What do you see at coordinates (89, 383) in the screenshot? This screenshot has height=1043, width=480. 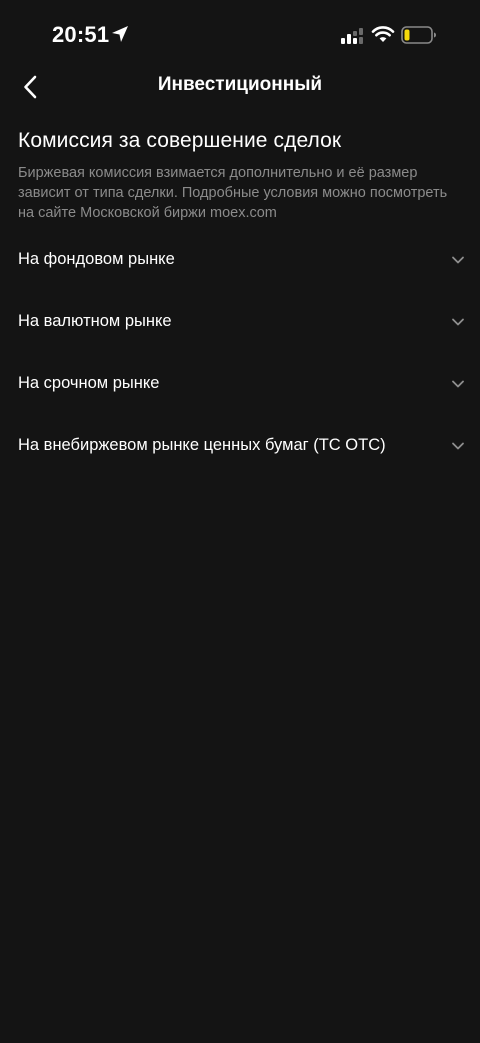 I see `accordion-item-label: На срочном рынке` at bounding box center [89, 383].